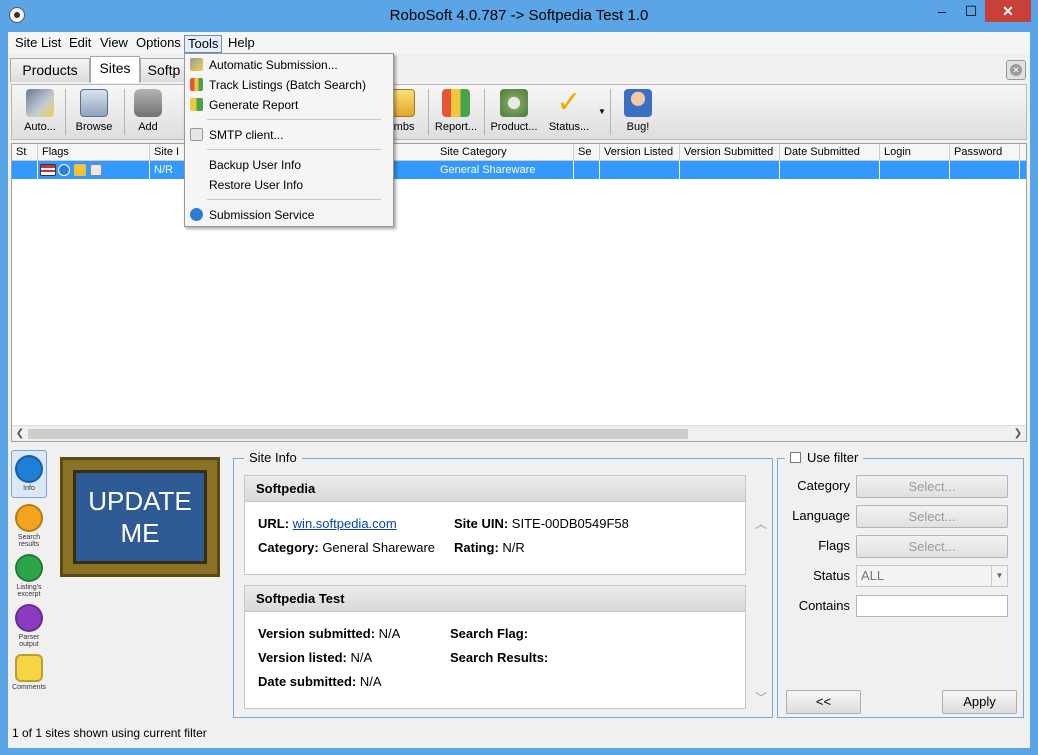  I want to click on column-version-listed: Version Listed, so click(640, 152).